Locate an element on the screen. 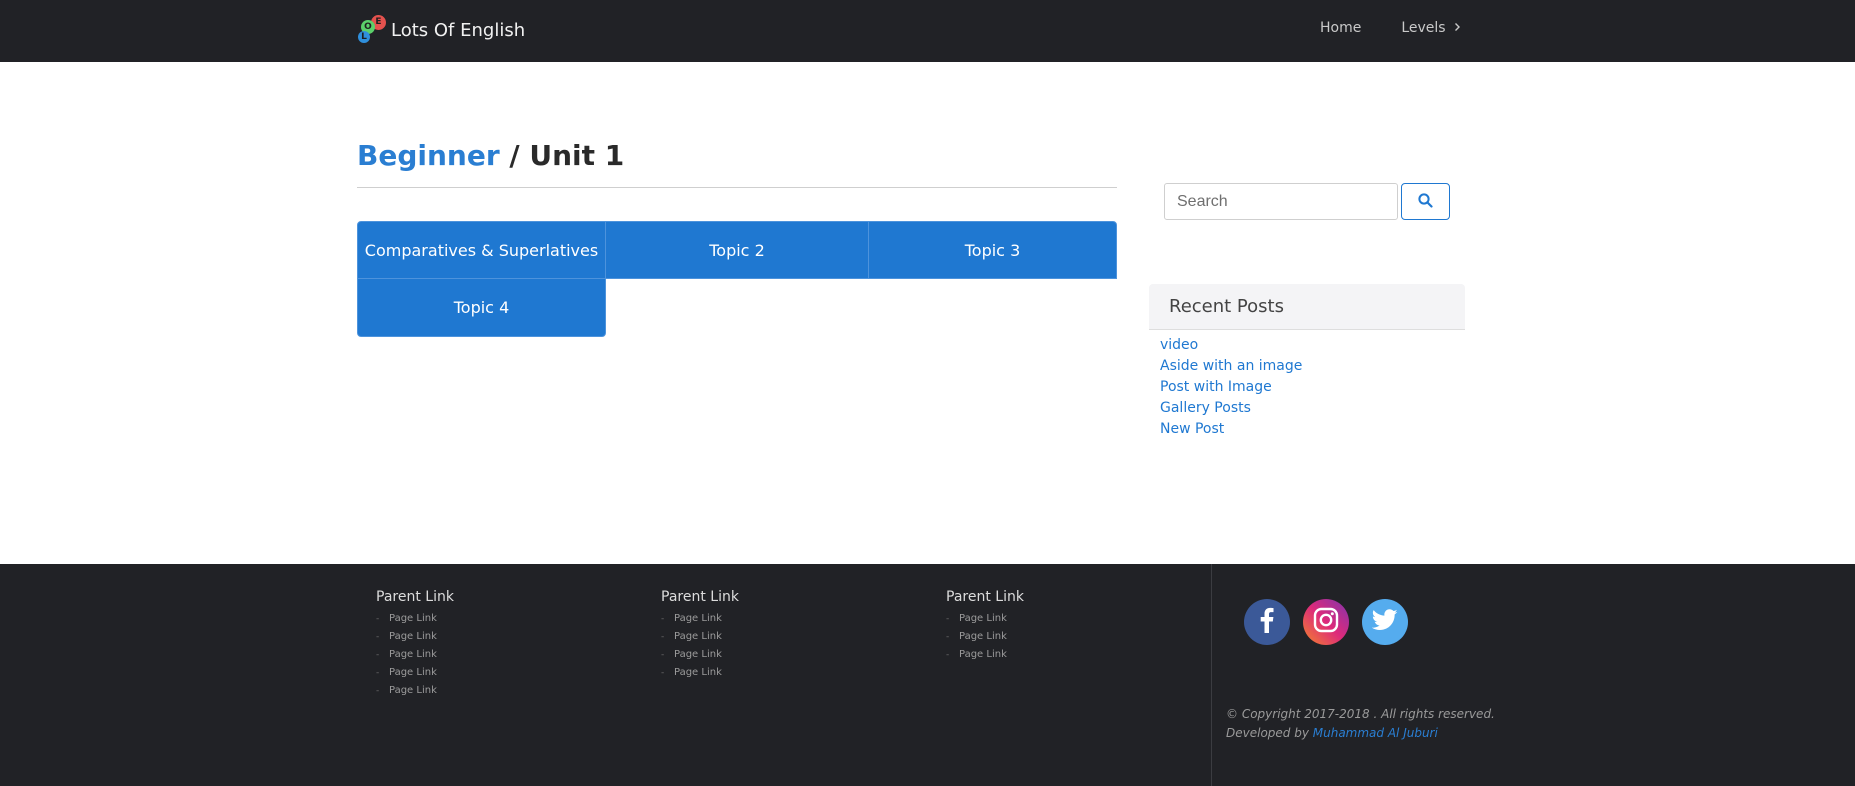 This screenshot has width=1855, height=786. recent-post-link: Aside with an image is located at coordinates (1312, 366).